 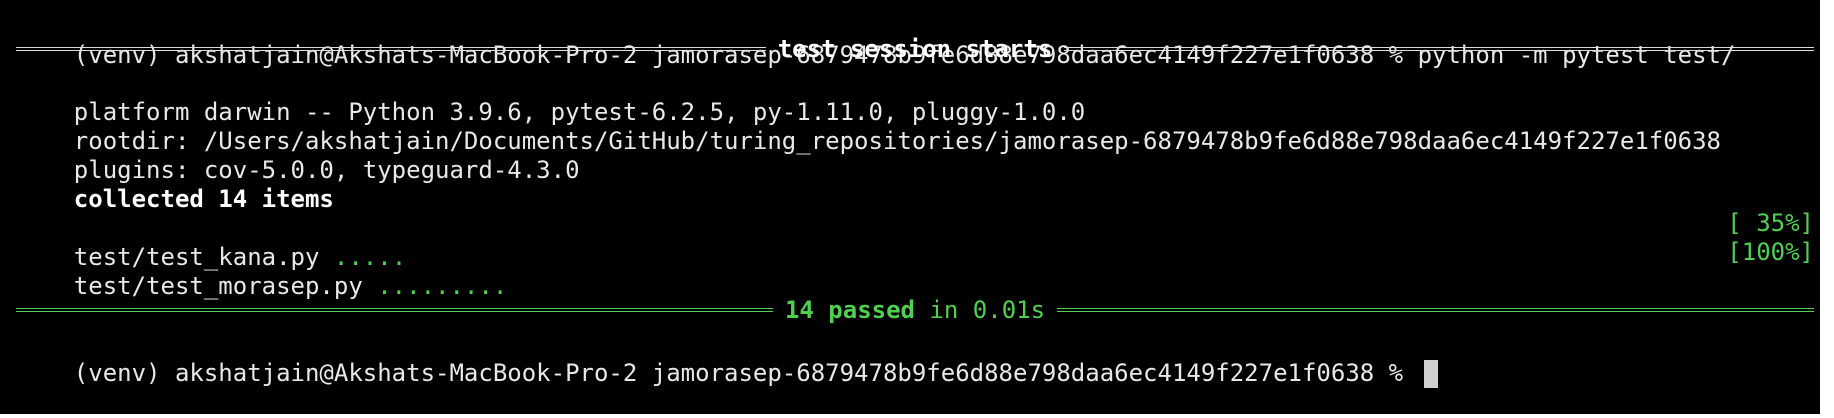 What do you see at coordinates (391, 49) in the screenshot?
I see `separator-rule-left` at bounding box center [391, 49].